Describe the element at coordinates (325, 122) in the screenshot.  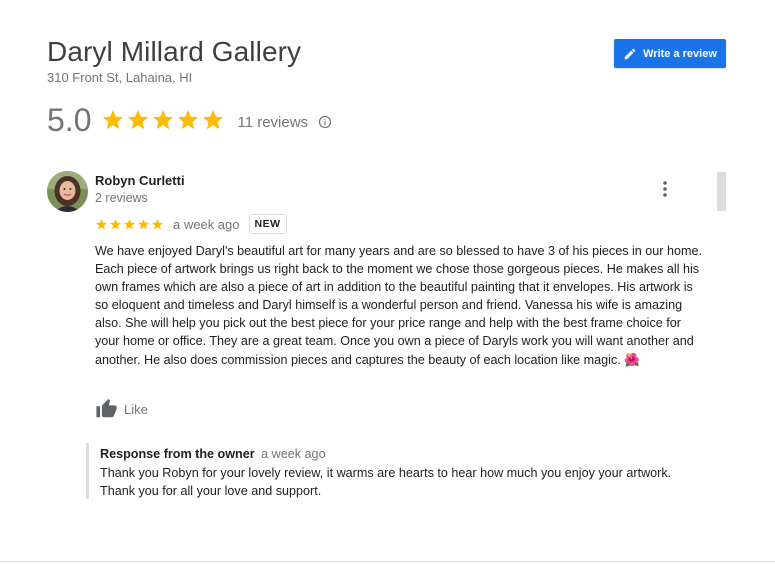
I see `info-icon` at that location.